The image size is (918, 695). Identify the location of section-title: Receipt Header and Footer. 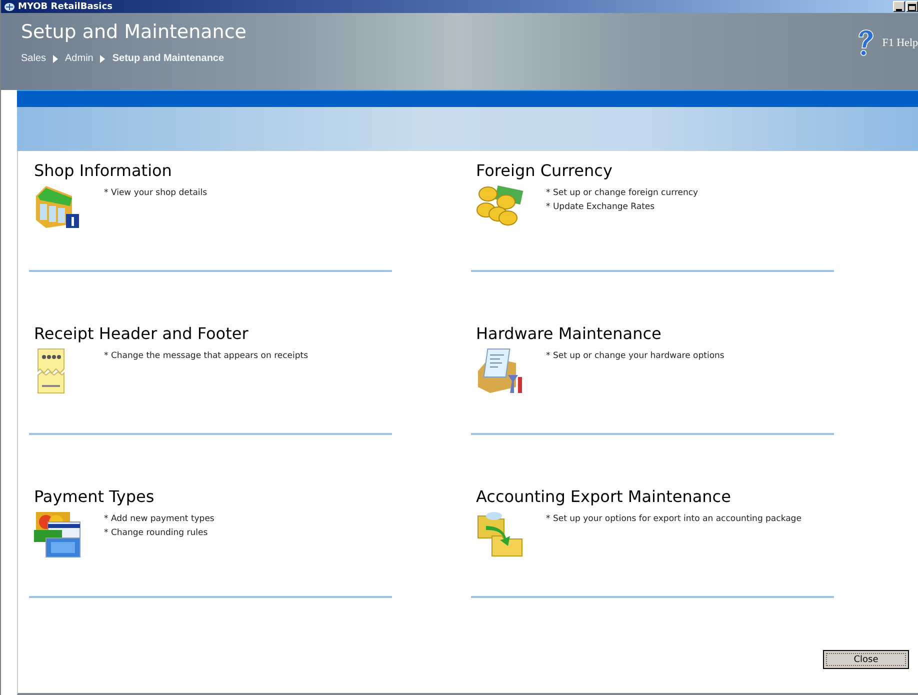
(210, 333).